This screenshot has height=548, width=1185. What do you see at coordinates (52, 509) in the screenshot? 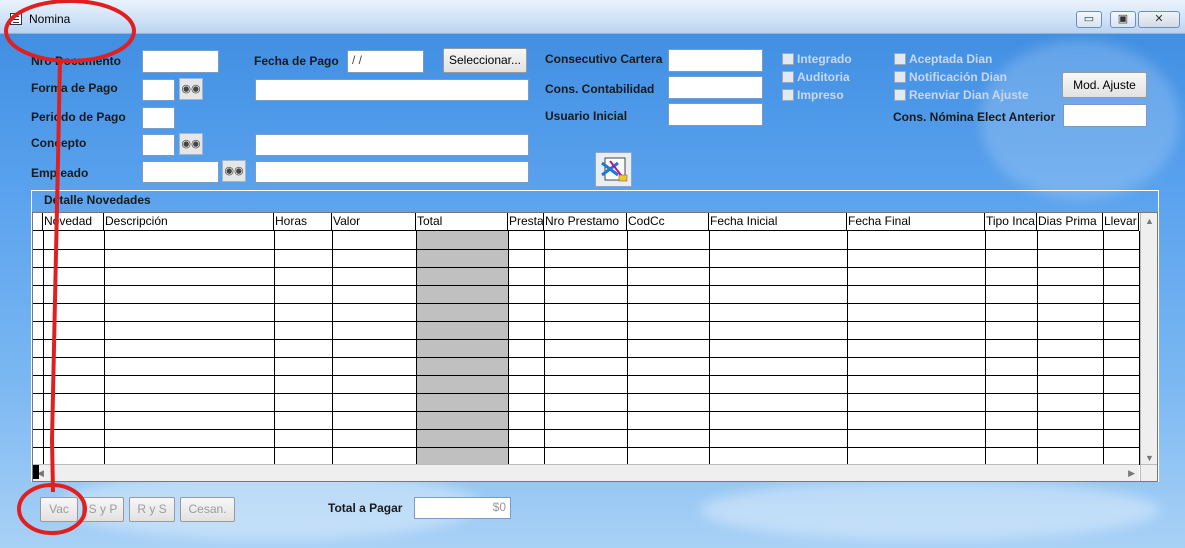
I see `annotation-ellipse-vac` at bounding box center [52, 509].